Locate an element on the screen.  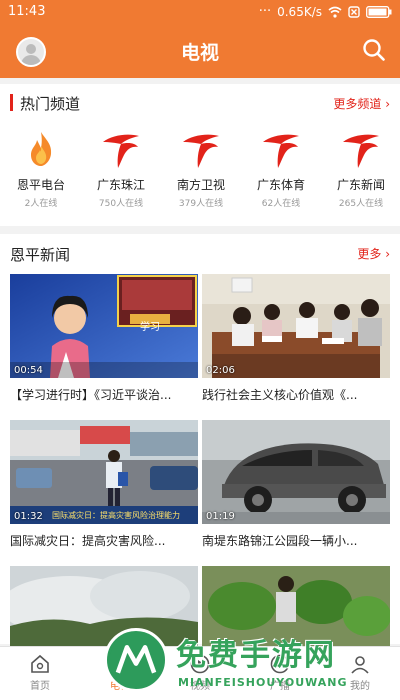
status-bar: 11:43 ··· 0.65K/s is located at coordinates (200, 12).